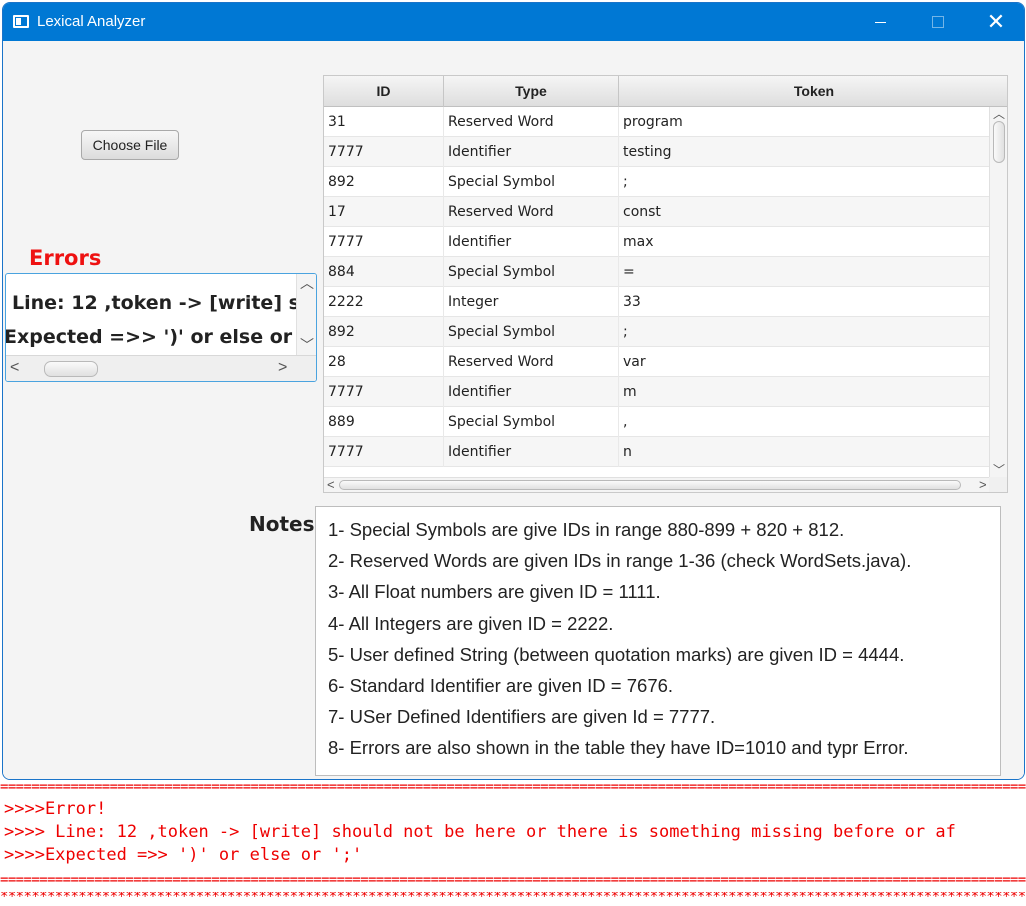 Image resolution: width=1026 pixels, height=906 pixels. I want to click on cell-type: Integer, so click(531, 302).